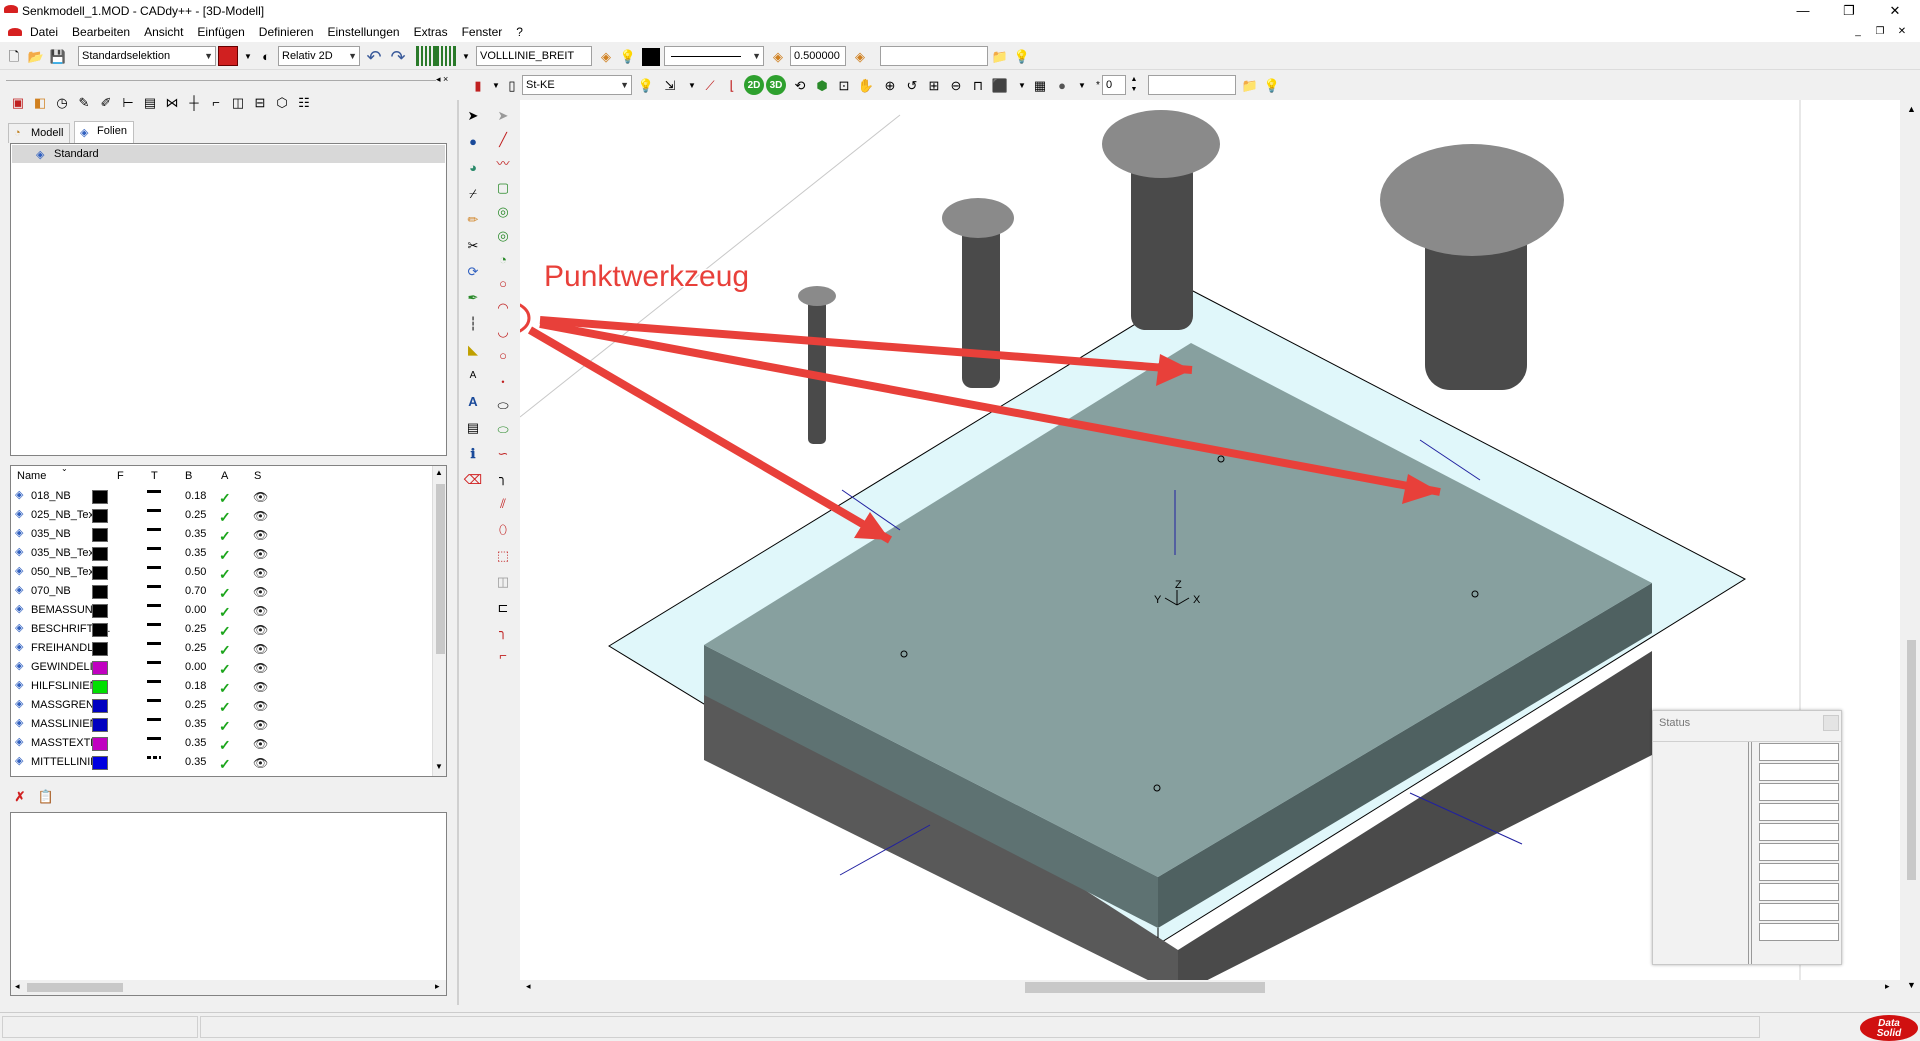  I want to click on menu-item: Bearbeiten, so click(101, 32).